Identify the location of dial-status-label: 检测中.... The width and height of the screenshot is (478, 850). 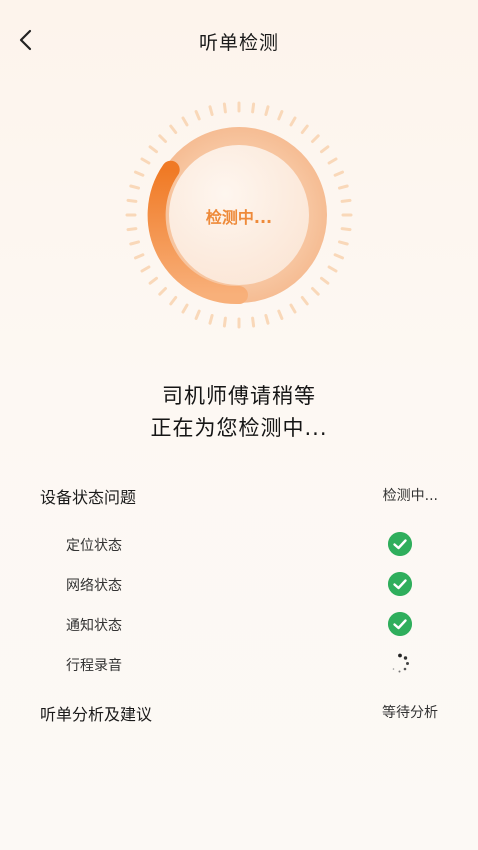
(239, 217).